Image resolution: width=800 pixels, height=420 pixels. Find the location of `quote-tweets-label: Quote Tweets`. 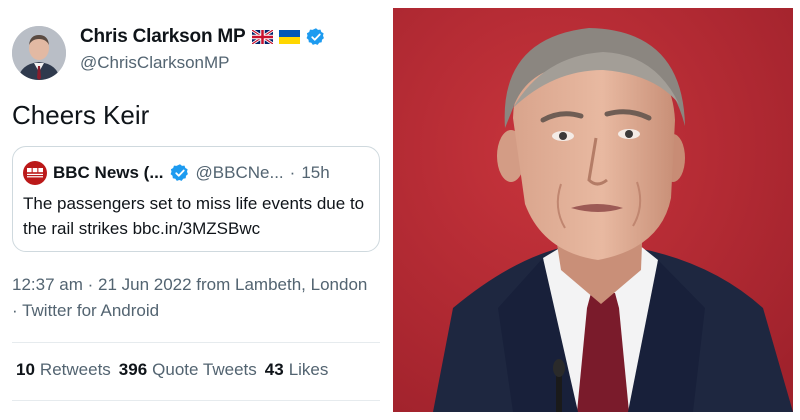

quote-tweets-label: Quote Tweets is located at coordinates (204, 369).